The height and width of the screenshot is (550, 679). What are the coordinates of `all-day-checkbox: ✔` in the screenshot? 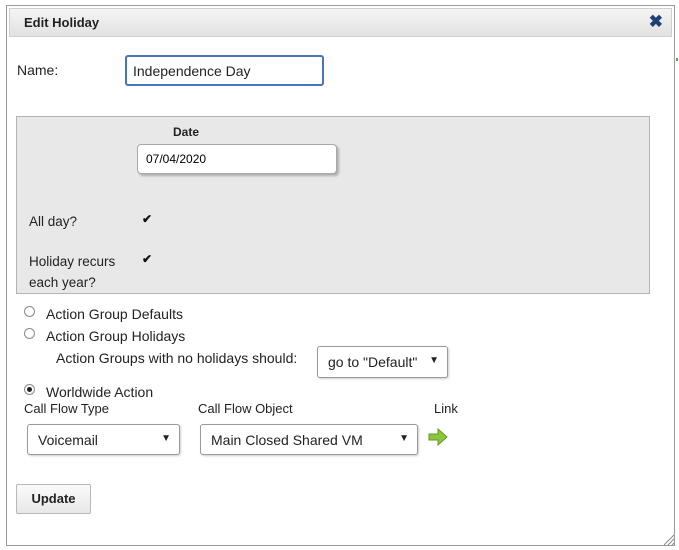 It's located at (147, 219).